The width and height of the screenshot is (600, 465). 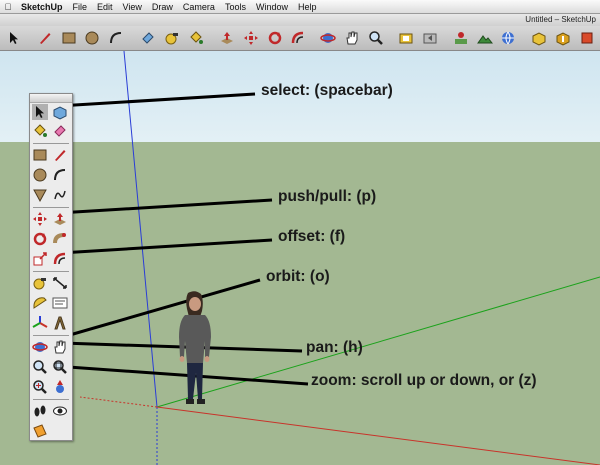 I want to click on look-around-icon, so click(x=60, y=411).